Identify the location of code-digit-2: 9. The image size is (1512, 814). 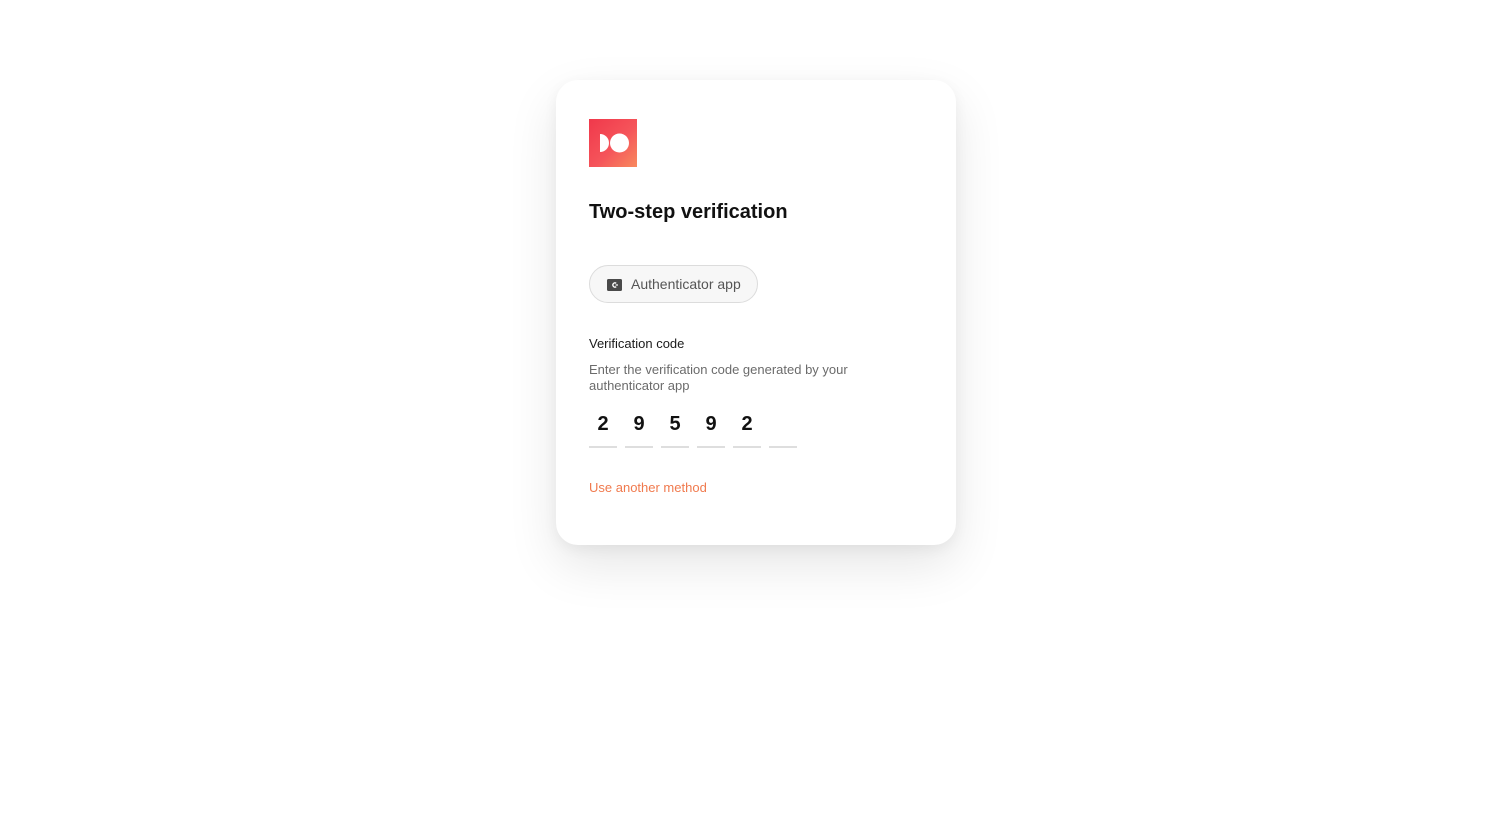
(639, 426).